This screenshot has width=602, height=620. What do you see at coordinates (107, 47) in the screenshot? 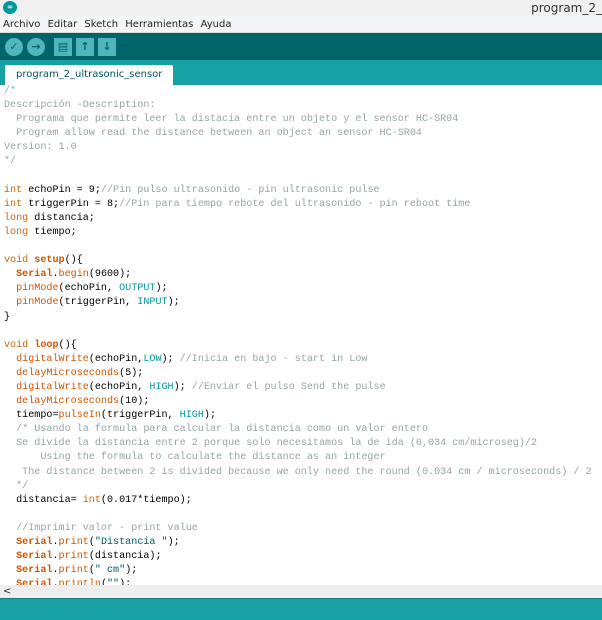
I see `save-button: ↓` at bounding box center [107, 47].